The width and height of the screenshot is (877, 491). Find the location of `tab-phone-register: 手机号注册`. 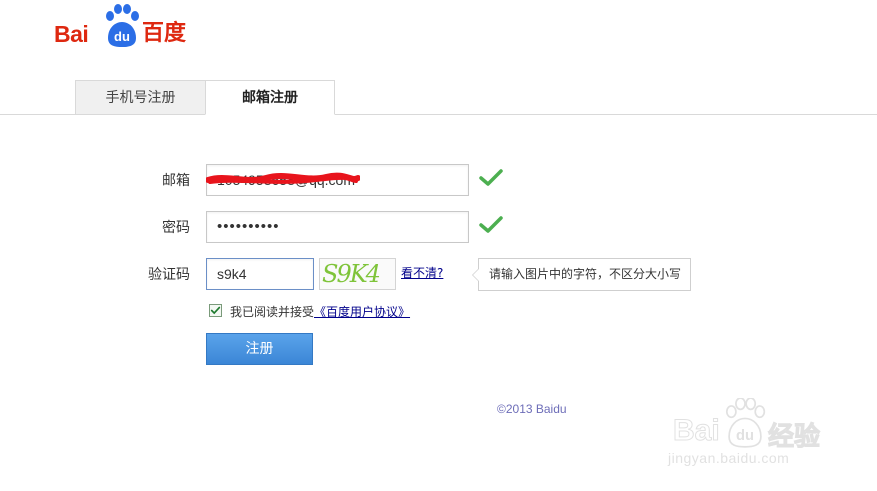

tab-phone-register: 手机号注册 is located at coordinates (140, 97).